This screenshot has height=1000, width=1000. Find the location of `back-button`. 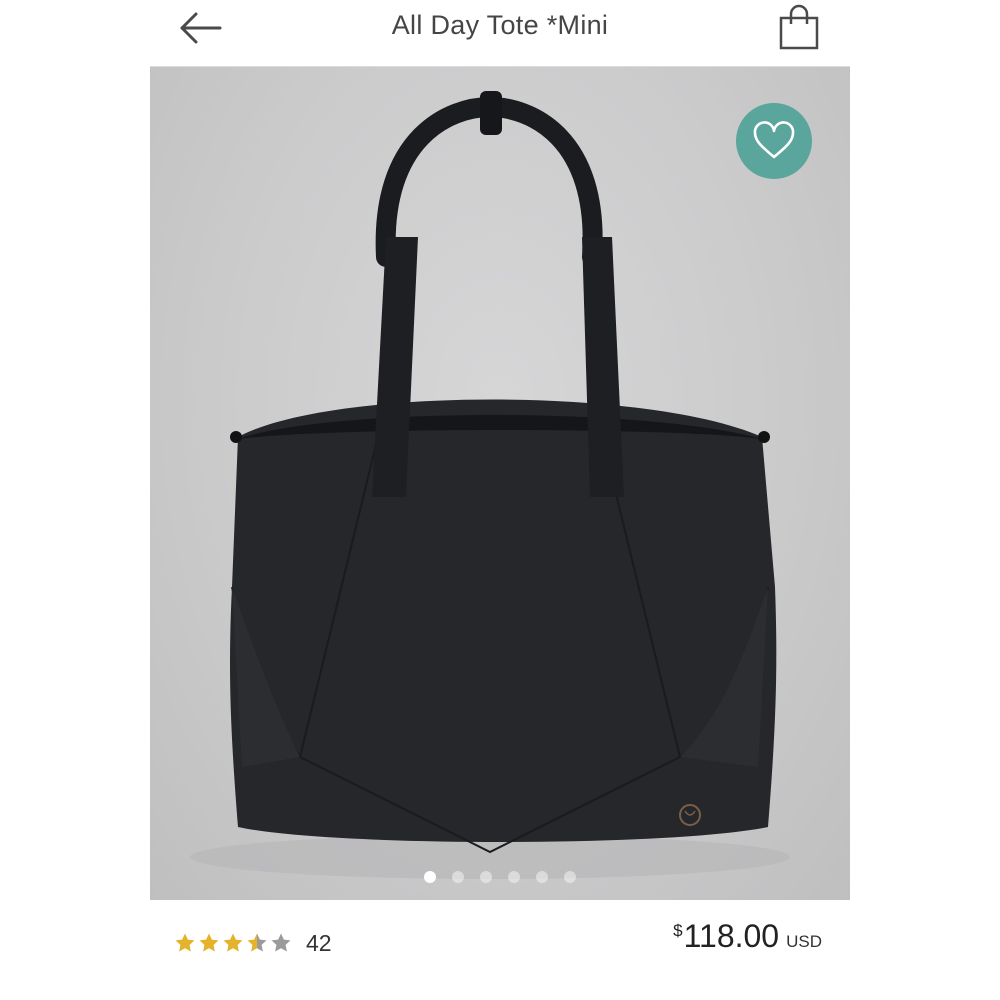

back-button is located at coordinates (202, 28).